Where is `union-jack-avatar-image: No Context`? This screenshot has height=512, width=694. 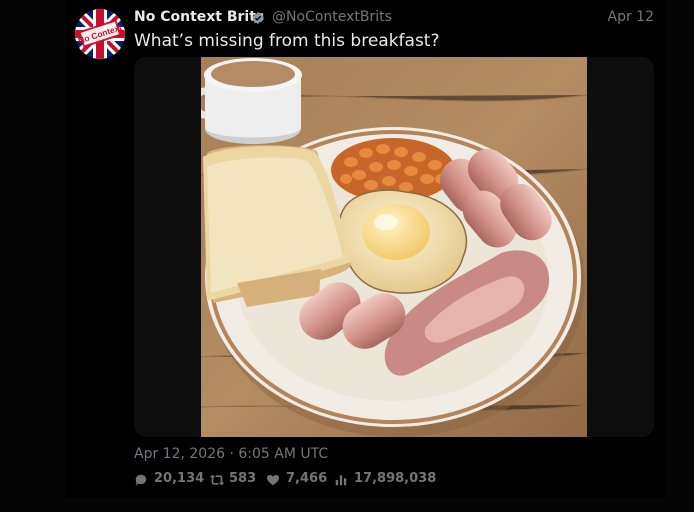
union-jack-avatar-image: No Context is located at coordinates (100, 34).